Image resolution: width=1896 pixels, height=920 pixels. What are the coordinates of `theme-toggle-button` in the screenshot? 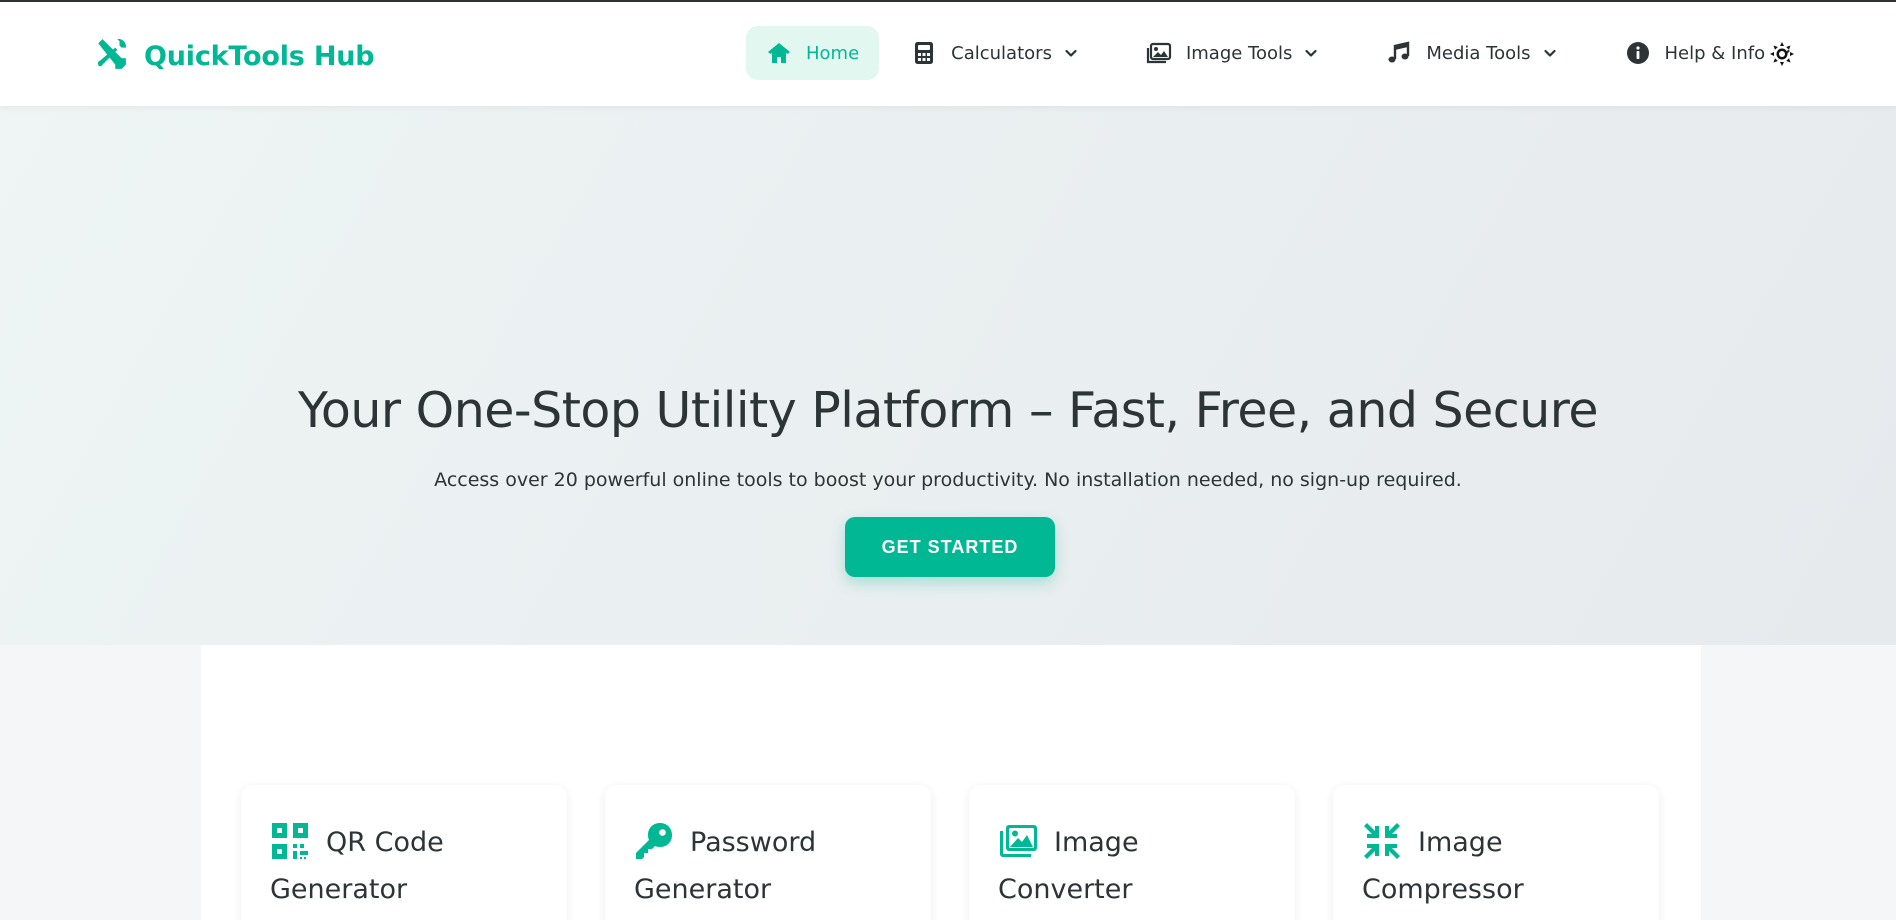 It's located at (1782, 56).